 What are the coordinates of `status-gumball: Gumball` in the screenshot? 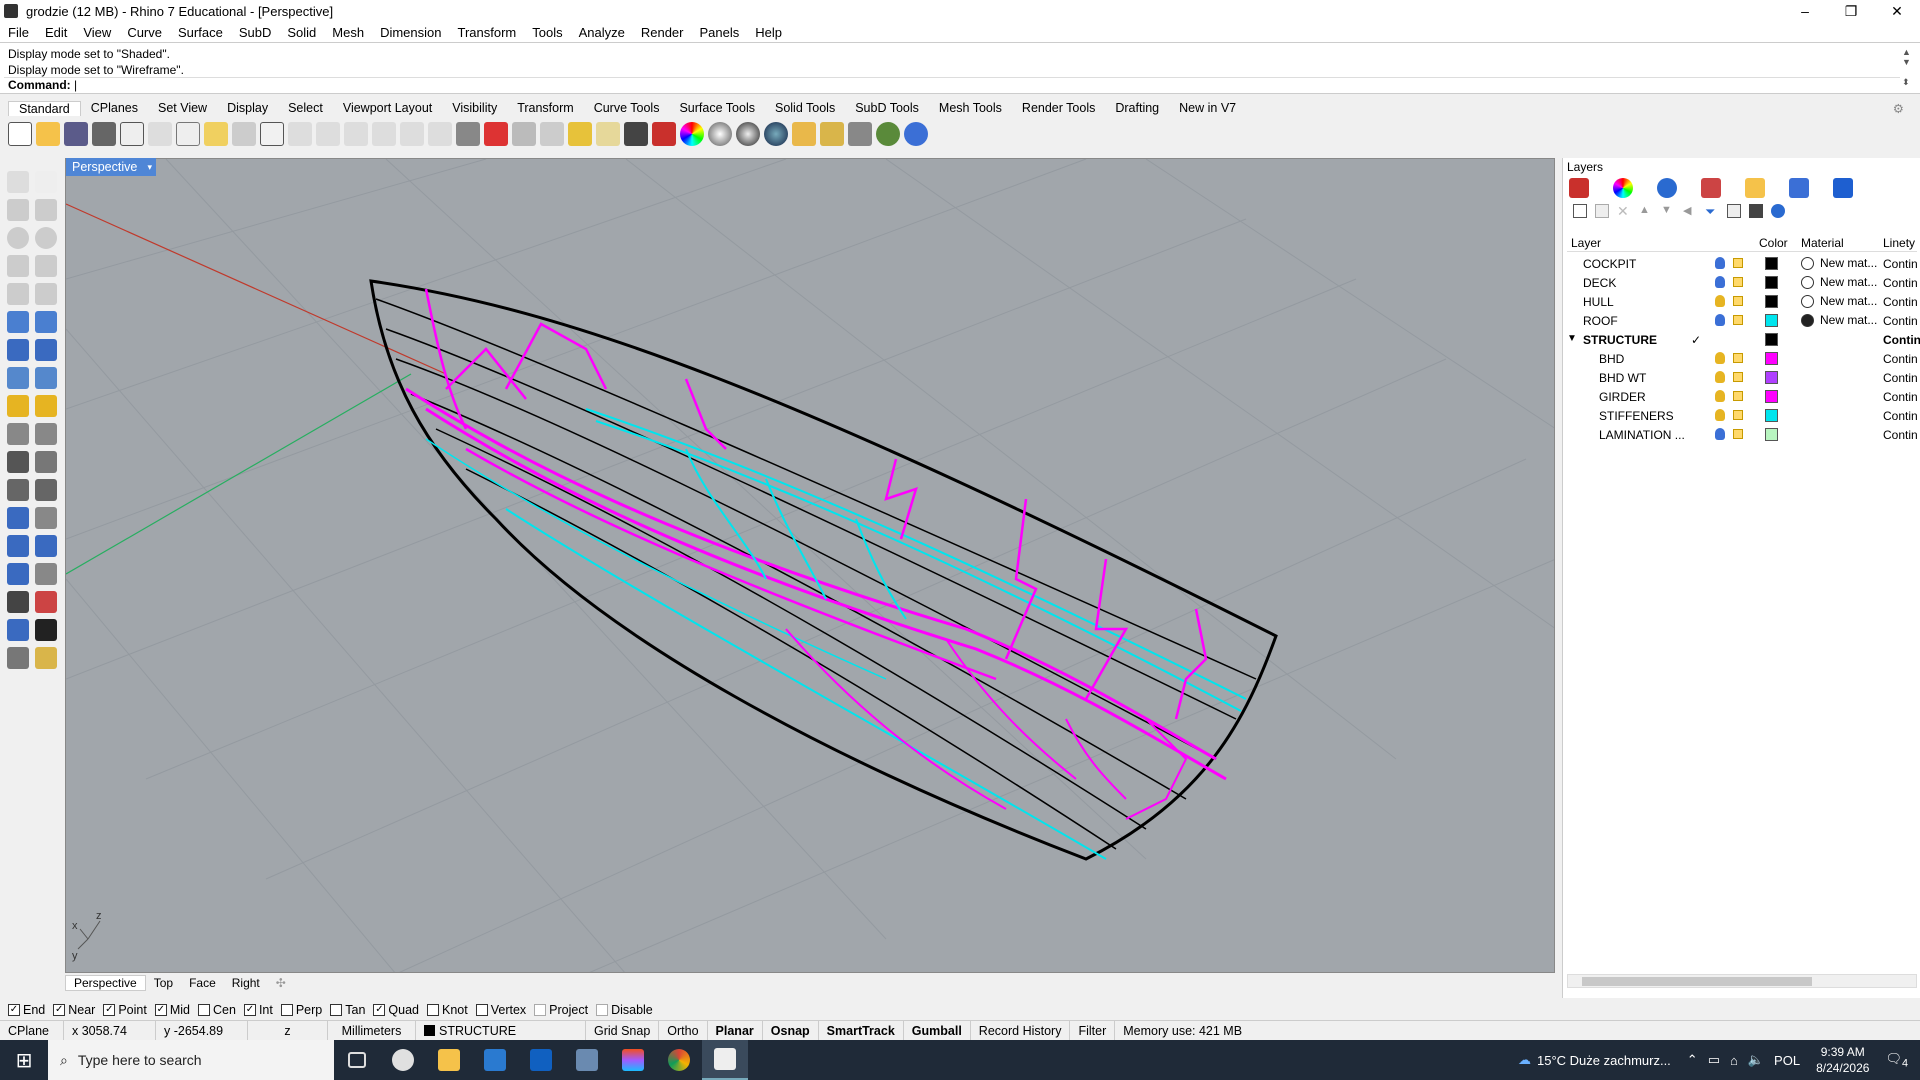 It's located at (937, 1030).